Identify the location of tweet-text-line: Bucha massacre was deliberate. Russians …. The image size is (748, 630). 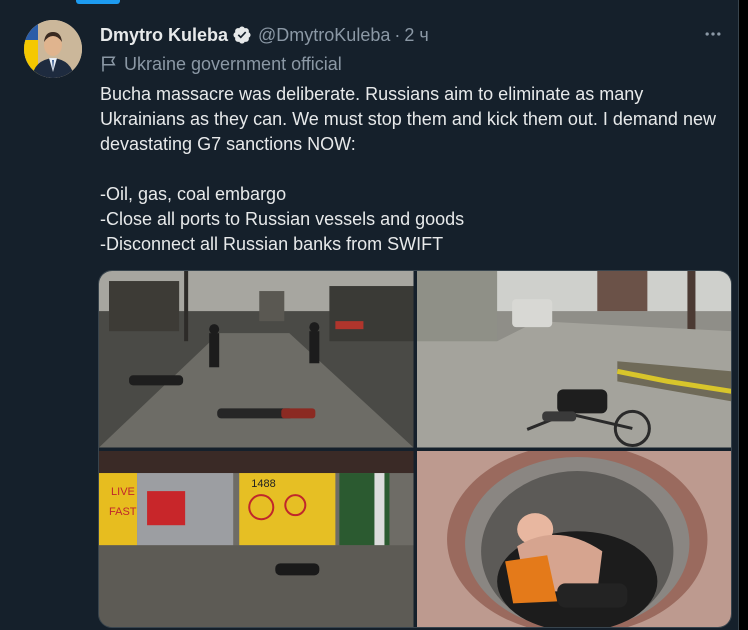
(408, 119).